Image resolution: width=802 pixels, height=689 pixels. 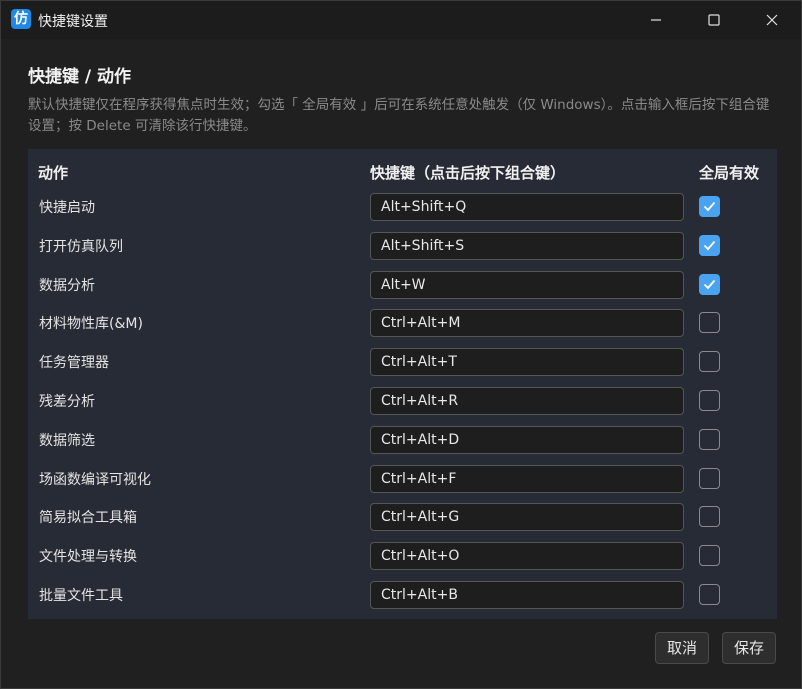 I want to click on action-label: 打开仿真队列, so click(x=81, y=246).